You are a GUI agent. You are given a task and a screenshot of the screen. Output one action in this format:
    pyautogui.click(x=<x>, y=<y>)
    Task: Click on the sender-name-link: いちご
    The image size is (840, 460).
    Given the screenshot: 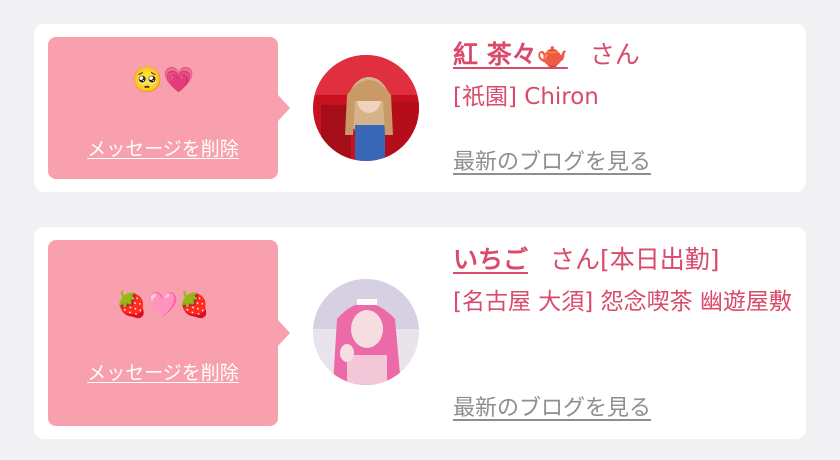 What is the action you would take?
    pyautogui.click(x=490, y=259)
    